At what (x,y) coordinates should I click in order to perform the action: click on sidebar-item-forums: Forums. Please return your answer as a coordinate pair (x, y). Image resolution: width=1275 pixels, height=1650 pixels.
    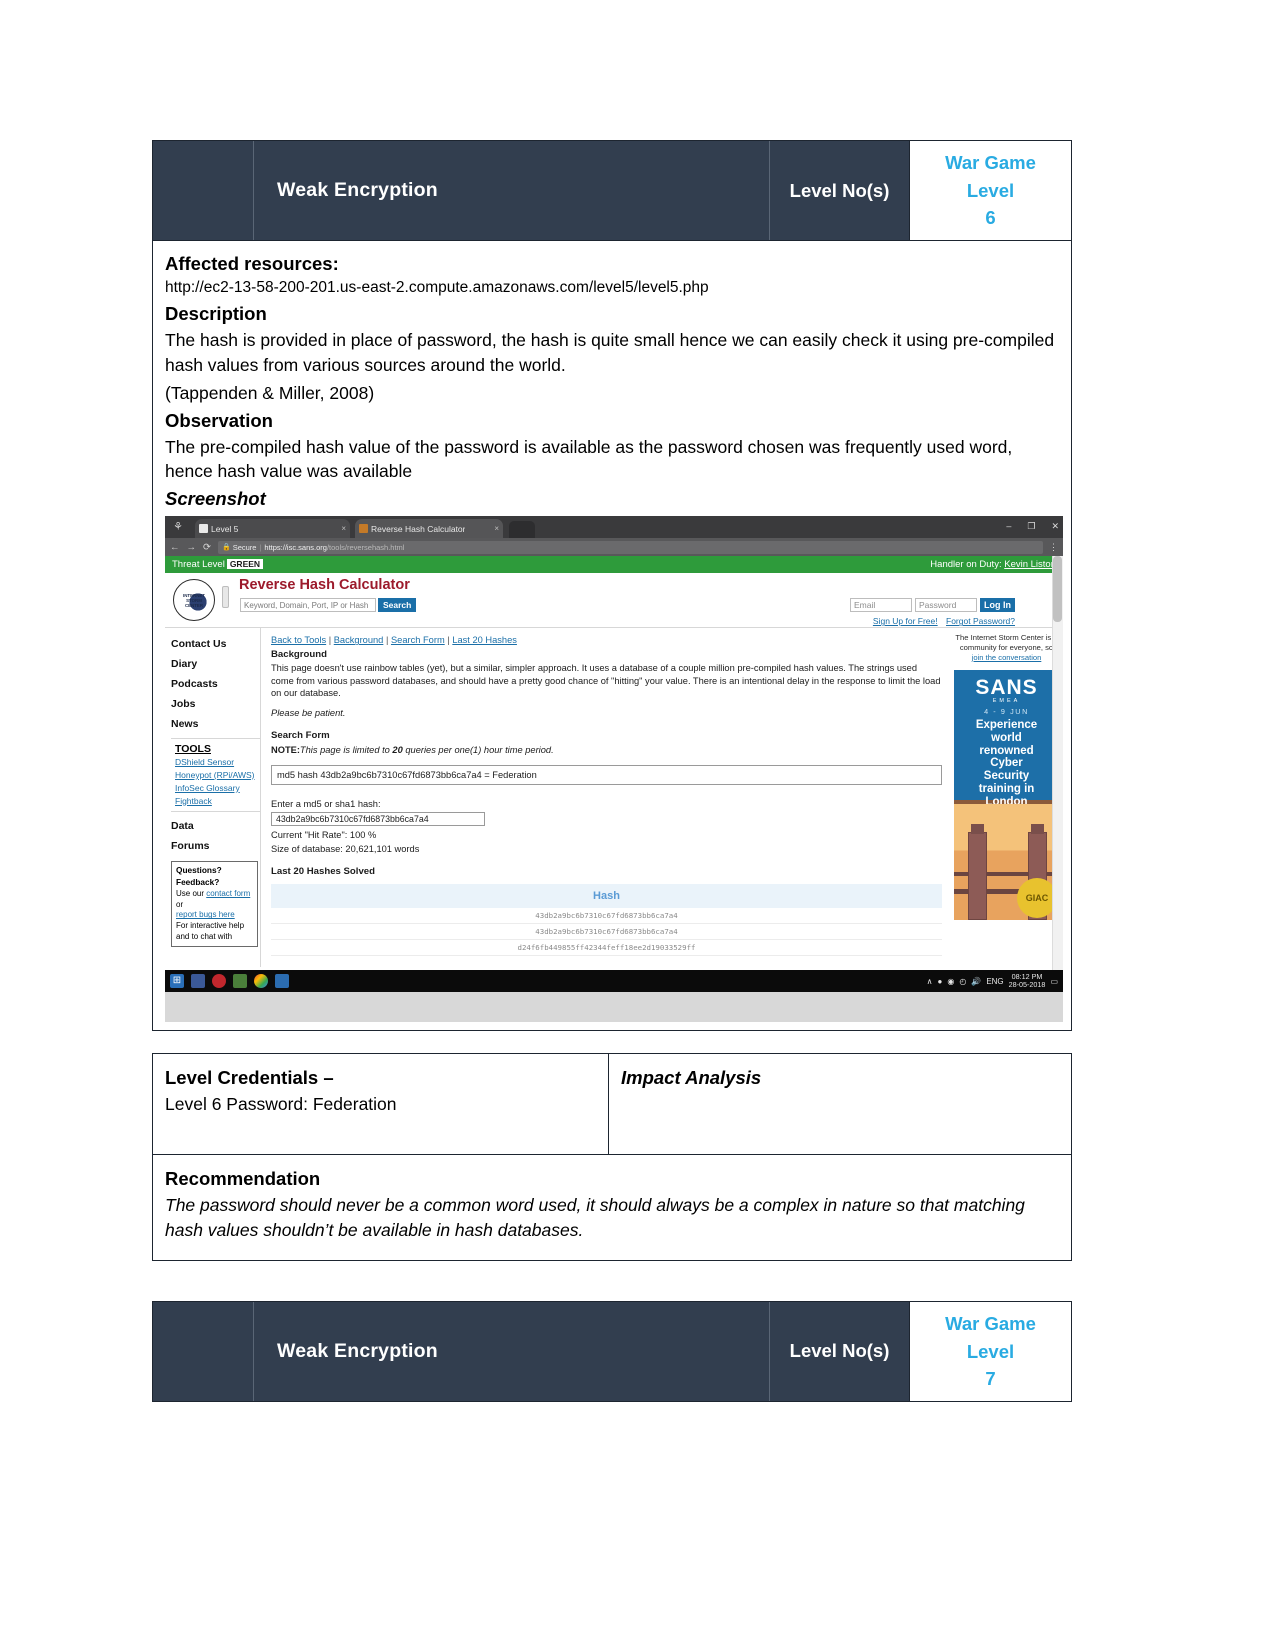
    Looking at the image, I should click on (215, 846).